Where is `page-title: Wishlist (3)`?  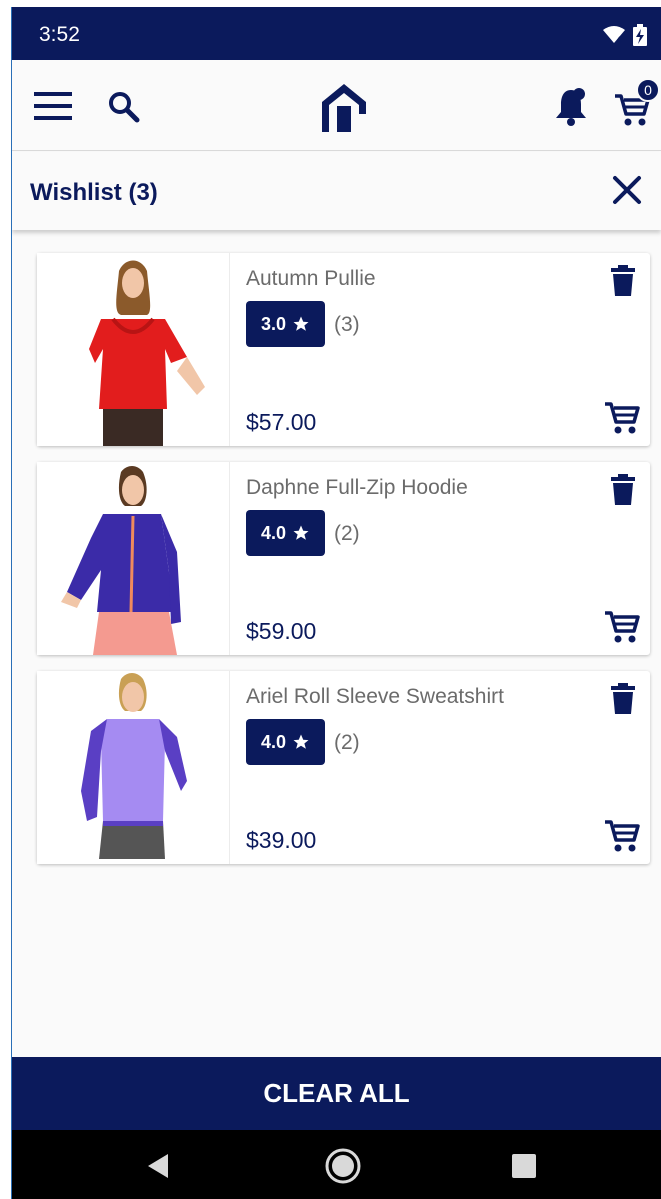 page-title: Wishlist (3) is located at coordinates (94, 192).